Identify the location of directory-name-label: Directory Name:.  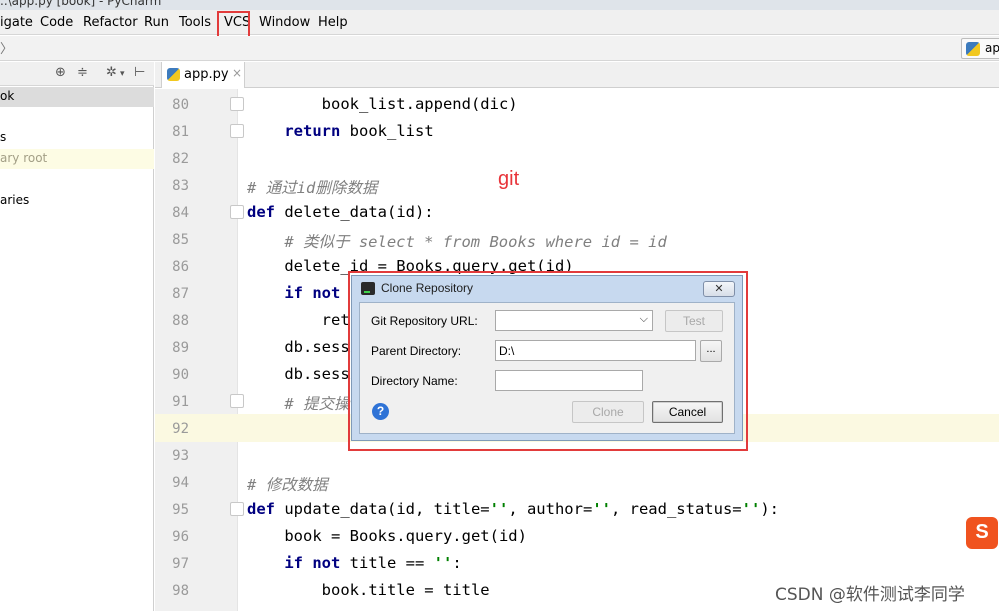
(414, 381).